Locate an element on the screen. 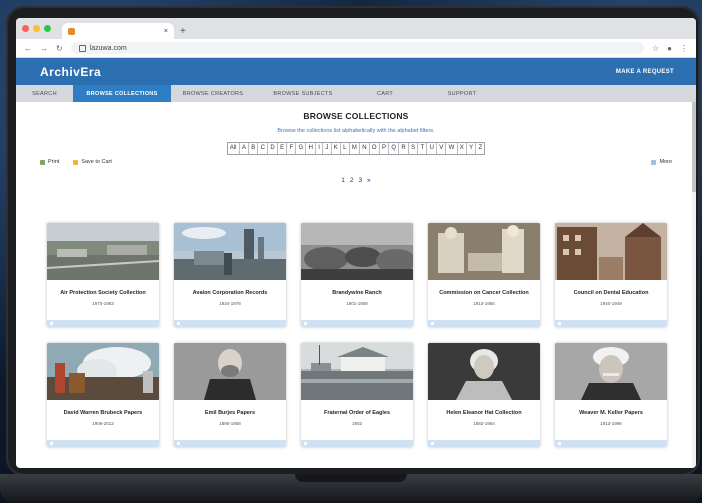 This screenshot has height=503, width=702. alpha-filter-z: Z is located at coordinates (480, 148).